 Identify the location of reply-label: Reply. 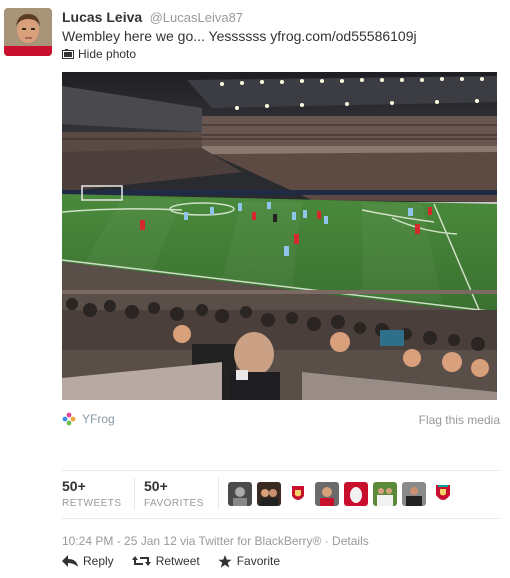
(98, 561).